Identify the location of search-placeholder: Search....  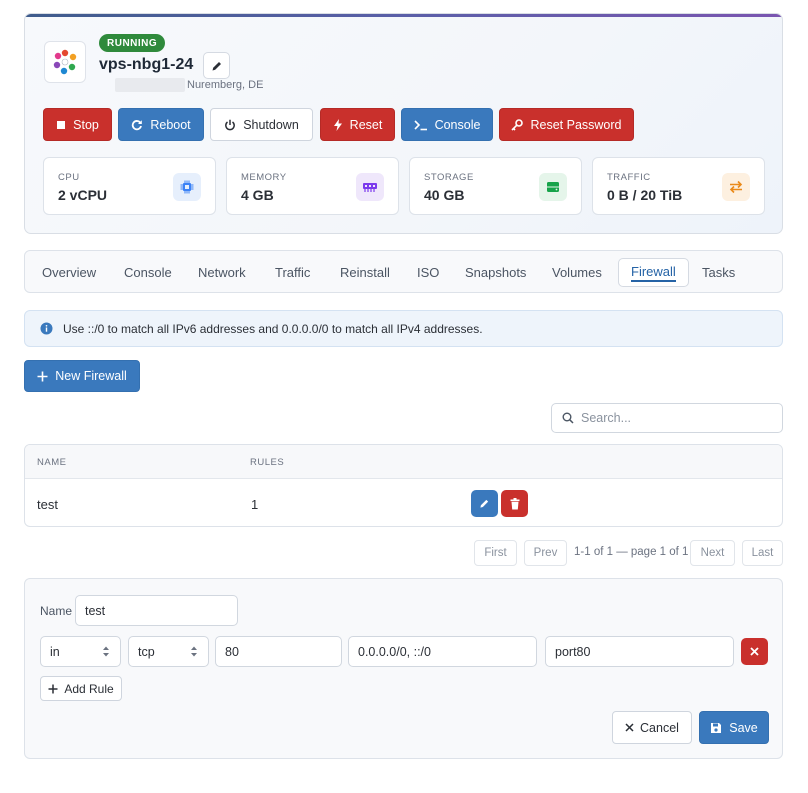
(606, 418).